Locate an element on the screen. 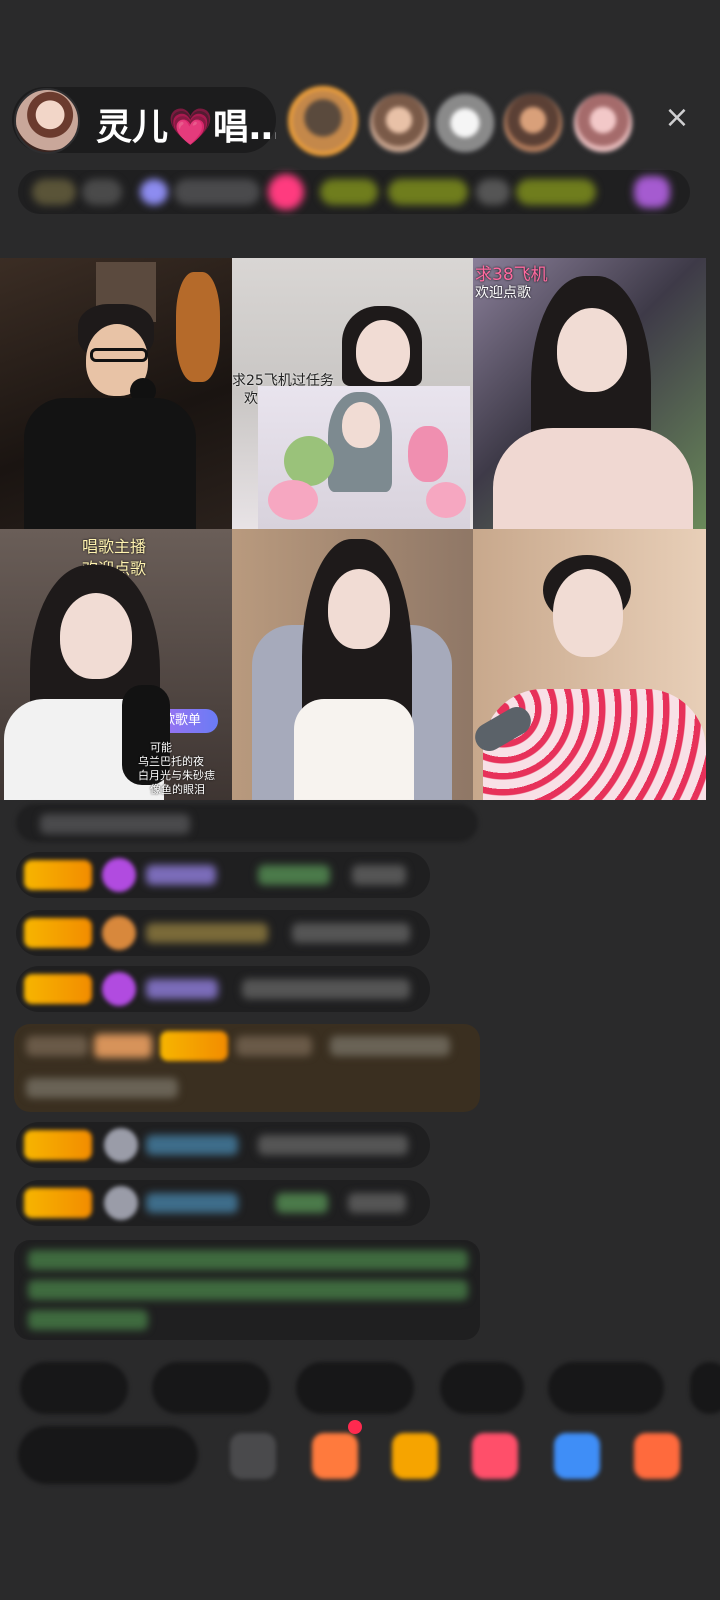 Image resolution: width=720 pixels, height=1600 pixels. video-tile-4: 唱歌主播 欢迎点歌 唱歌歌单 可能 乌兰巴托的夜 白月光与朱砂痣 像鱼的眼泪 is located at coordinates (116, 664).